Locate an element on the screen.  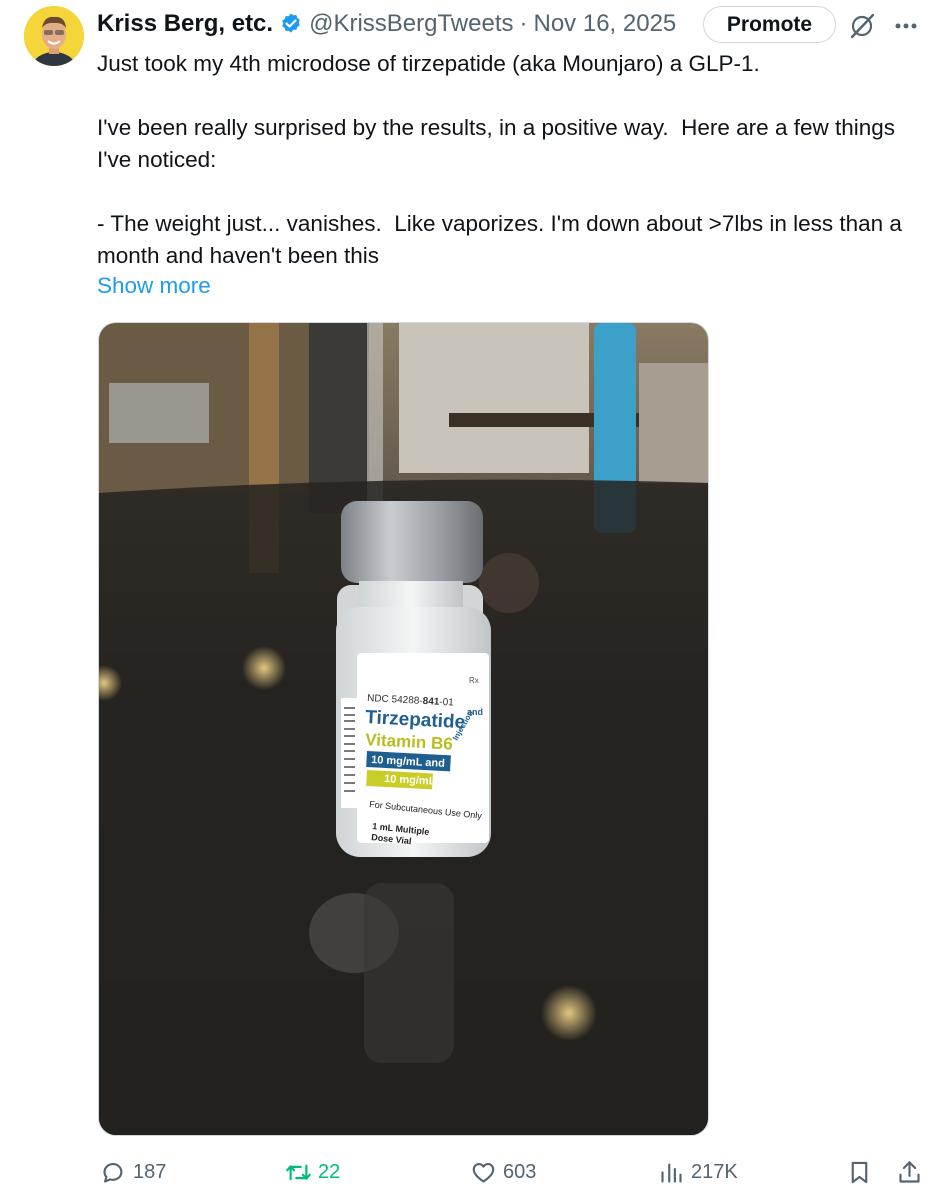
reply-count: 187 is located at coordinates (150, 1171).